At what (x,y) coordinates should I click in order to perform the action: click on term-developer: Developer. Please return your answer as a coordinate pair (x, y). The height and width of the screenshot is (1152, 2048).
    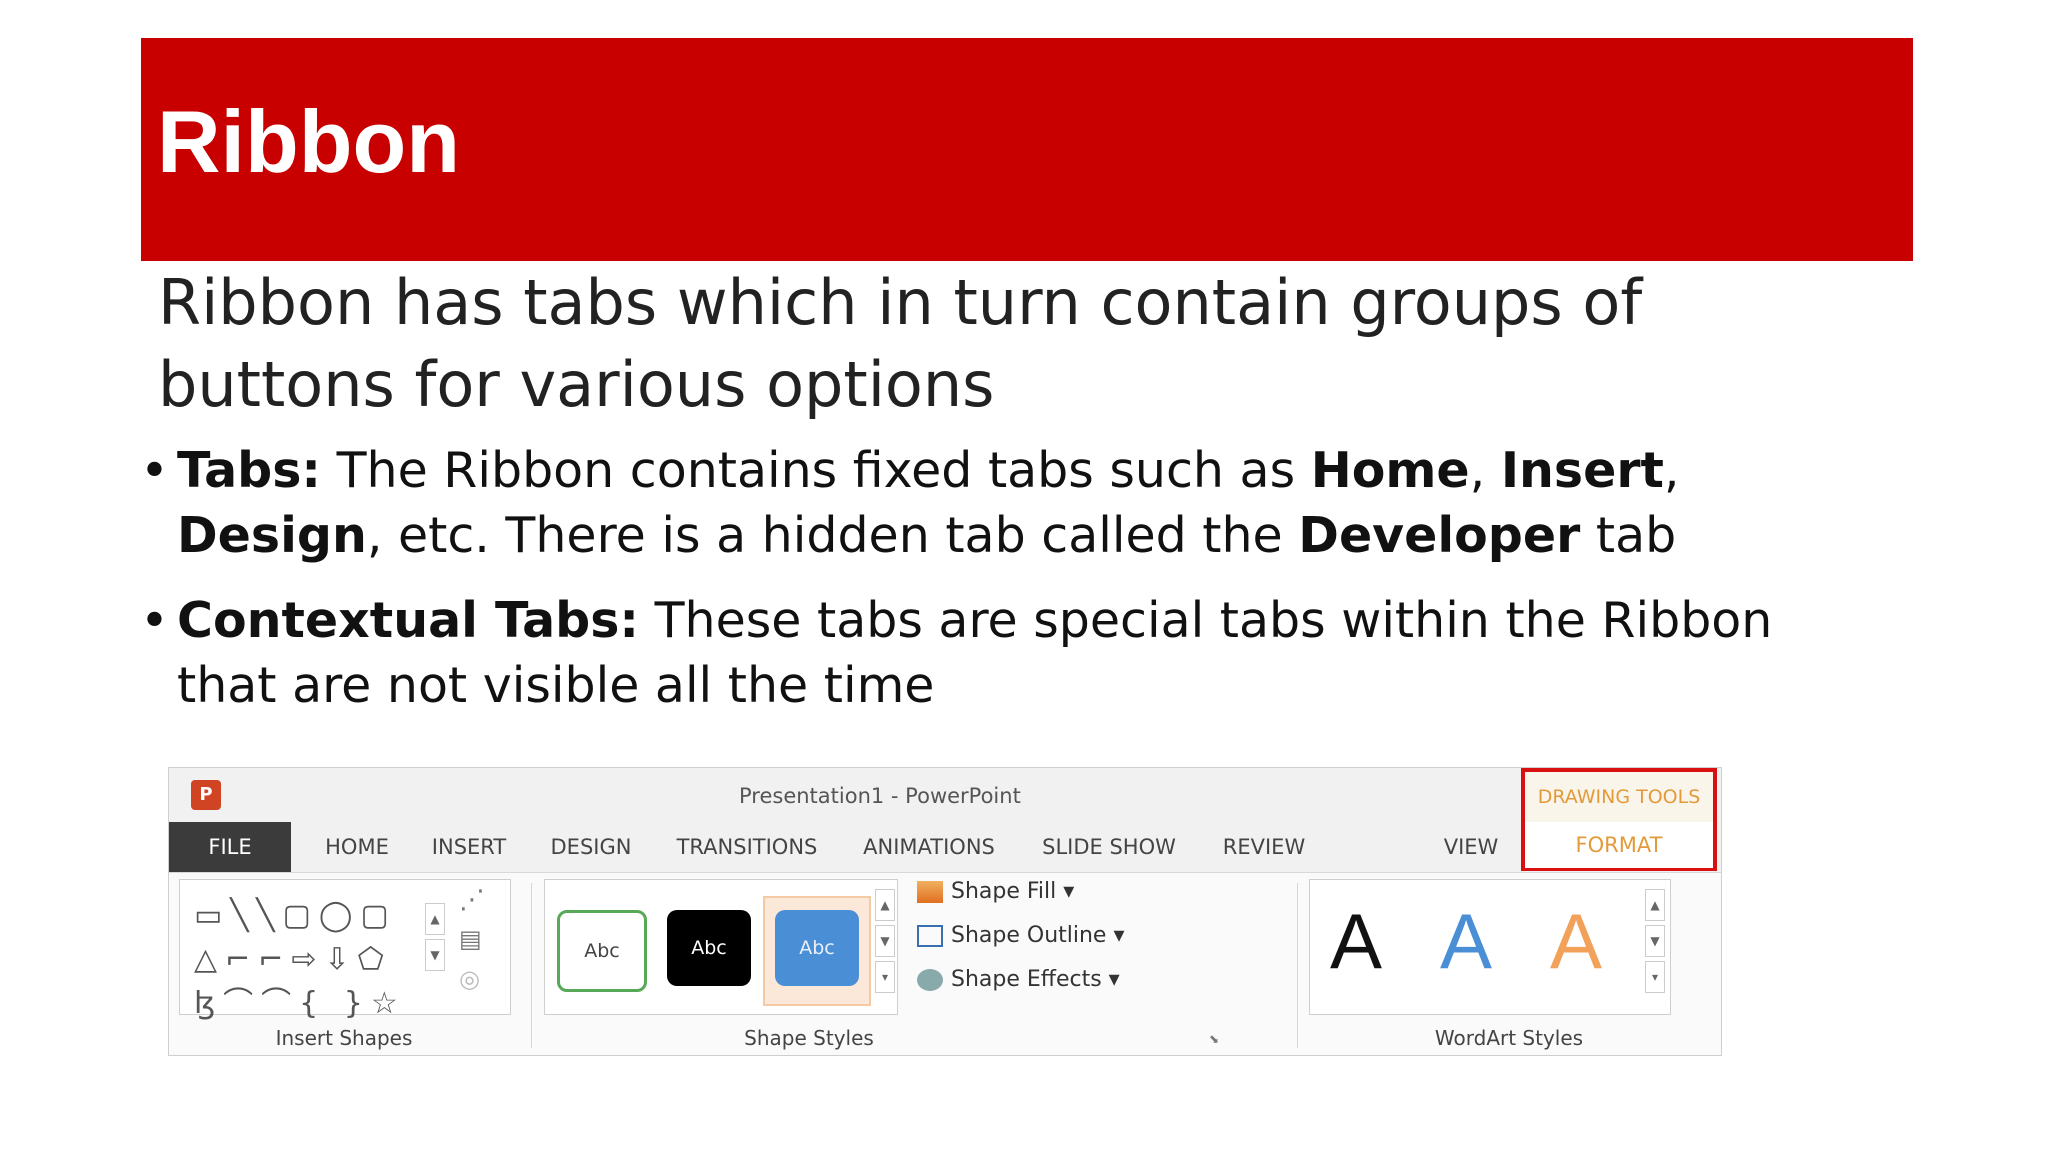
    Looking at the image, I should click on (1439, 535).